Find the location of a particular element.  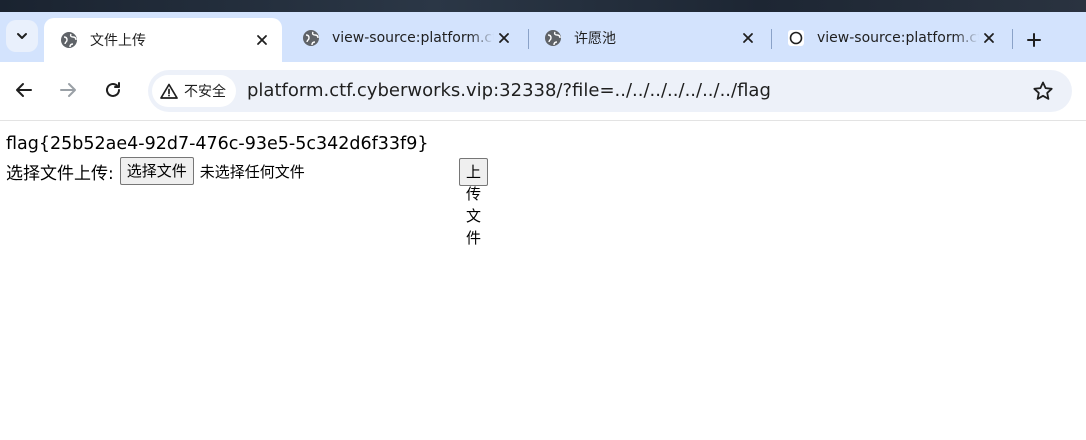

tab-view-source-1: view-source:platform.ctf.cyberworks.vip is located at coordinates (405, 38).